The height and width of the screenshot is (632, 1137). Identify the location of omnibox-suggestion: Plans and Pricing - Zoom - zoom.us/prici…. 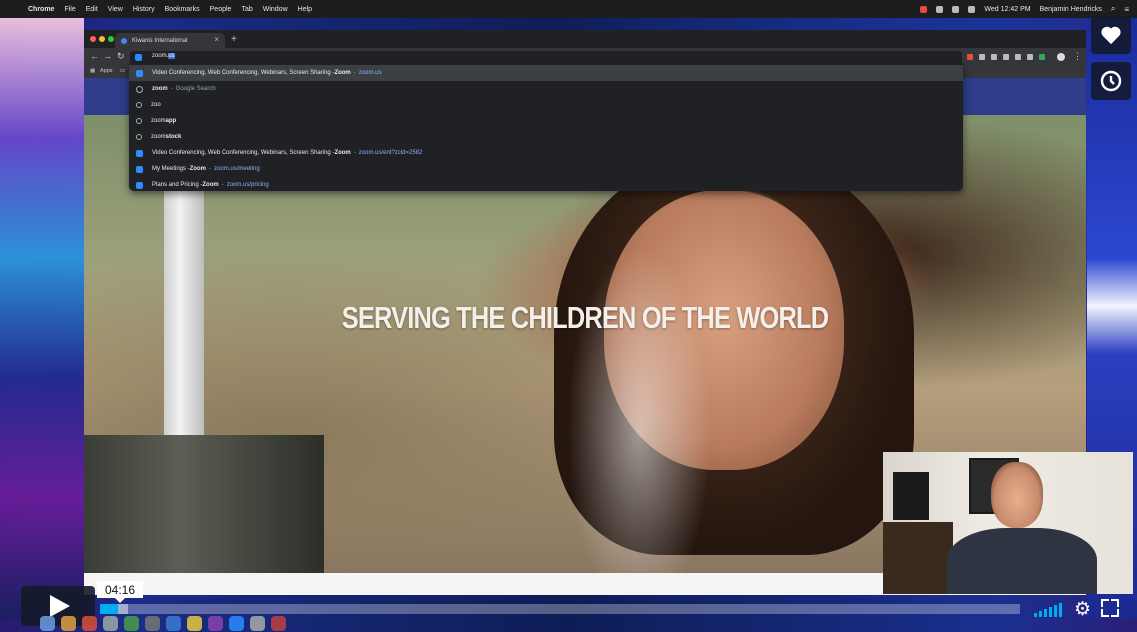
(546, 185).